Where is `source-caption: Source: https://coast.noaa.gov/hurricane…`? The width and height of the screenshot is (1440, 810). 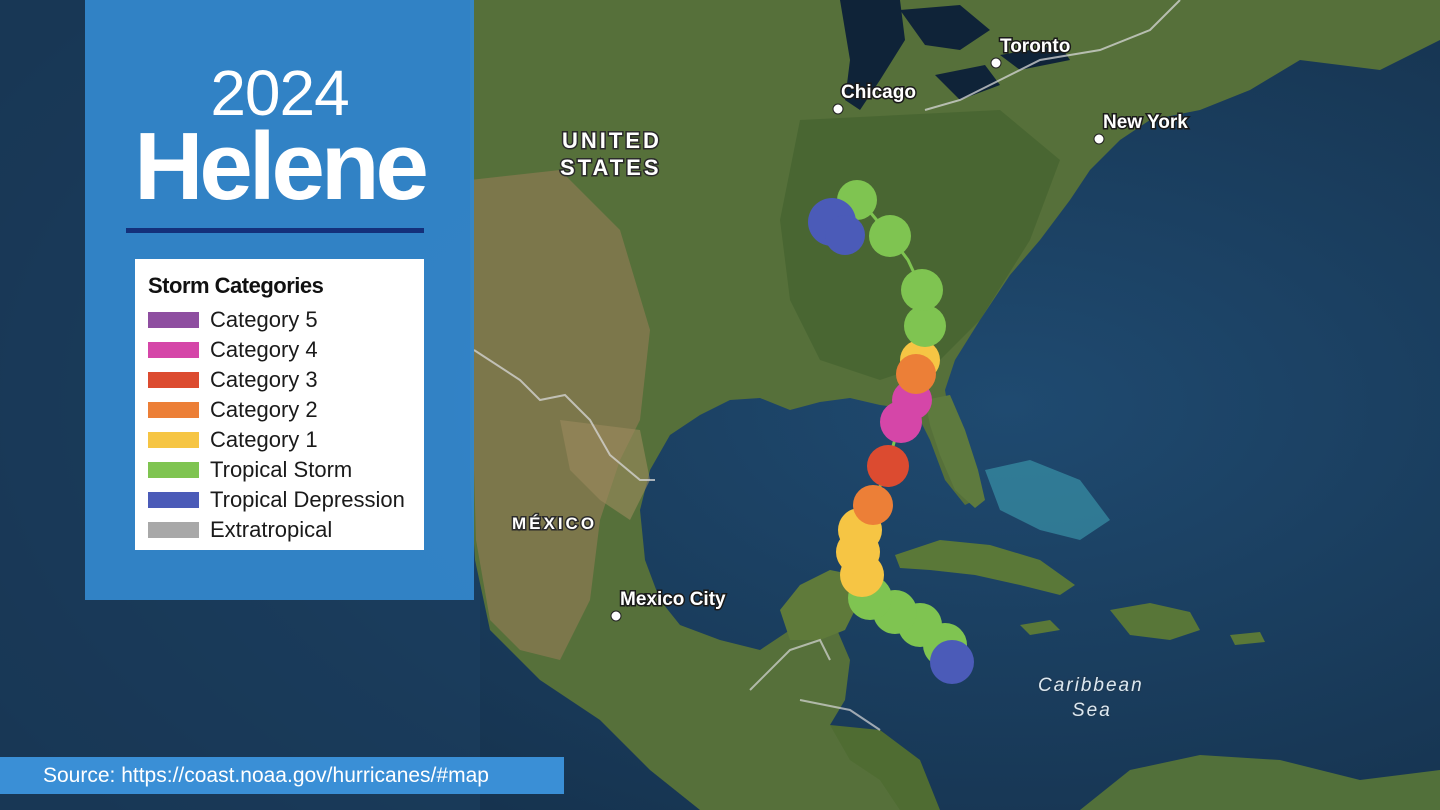
source-caption: Source: https://coast.noaa.gov/hurricane… is located at coordinates (282, 775).